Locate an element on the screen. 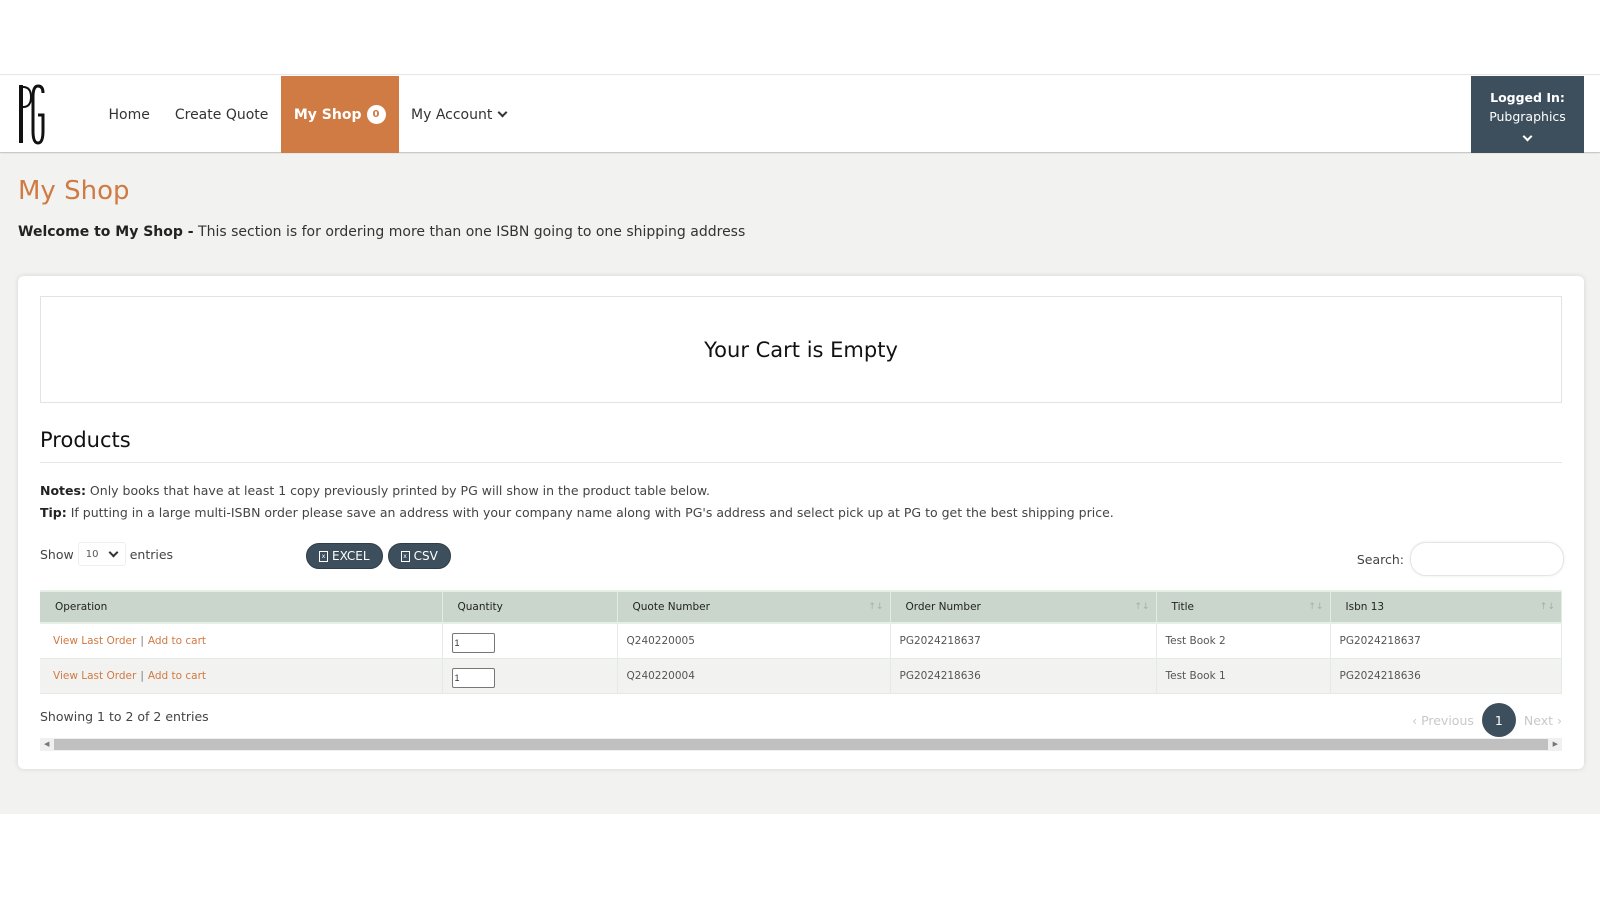 The height and width of the screenshot is (900, 1600). next-page-button: Next › is located at coordinates (1543, 720).